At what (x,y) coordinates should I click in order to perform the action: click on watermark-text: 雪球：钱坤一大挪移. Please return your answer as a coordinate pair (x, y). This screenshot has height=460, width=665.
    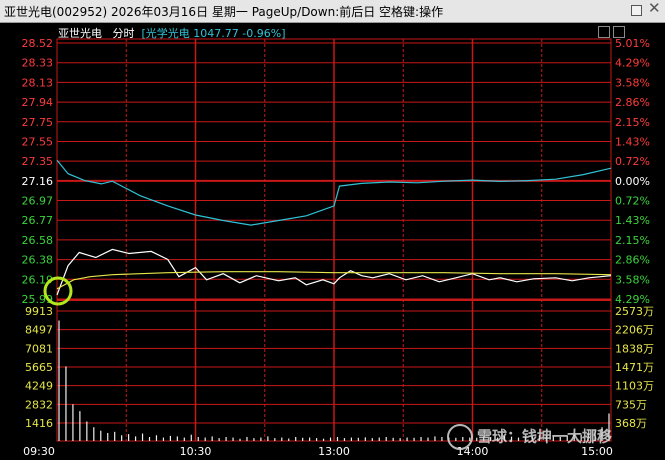
    Looking at the image, I should click on (545, 436).